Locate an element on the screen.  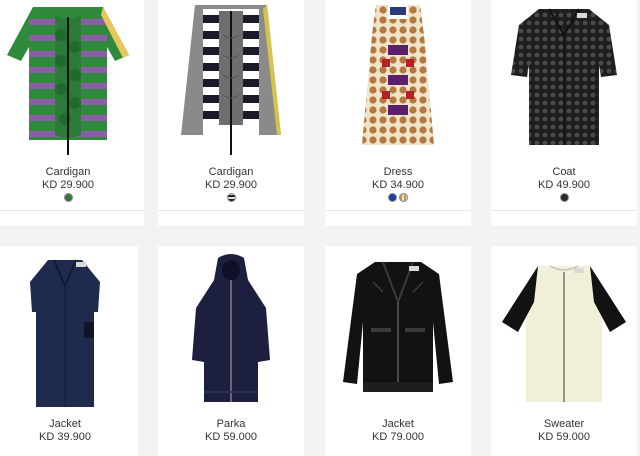
green-stripe-swatch-icon is located at coordinates (68, 197).